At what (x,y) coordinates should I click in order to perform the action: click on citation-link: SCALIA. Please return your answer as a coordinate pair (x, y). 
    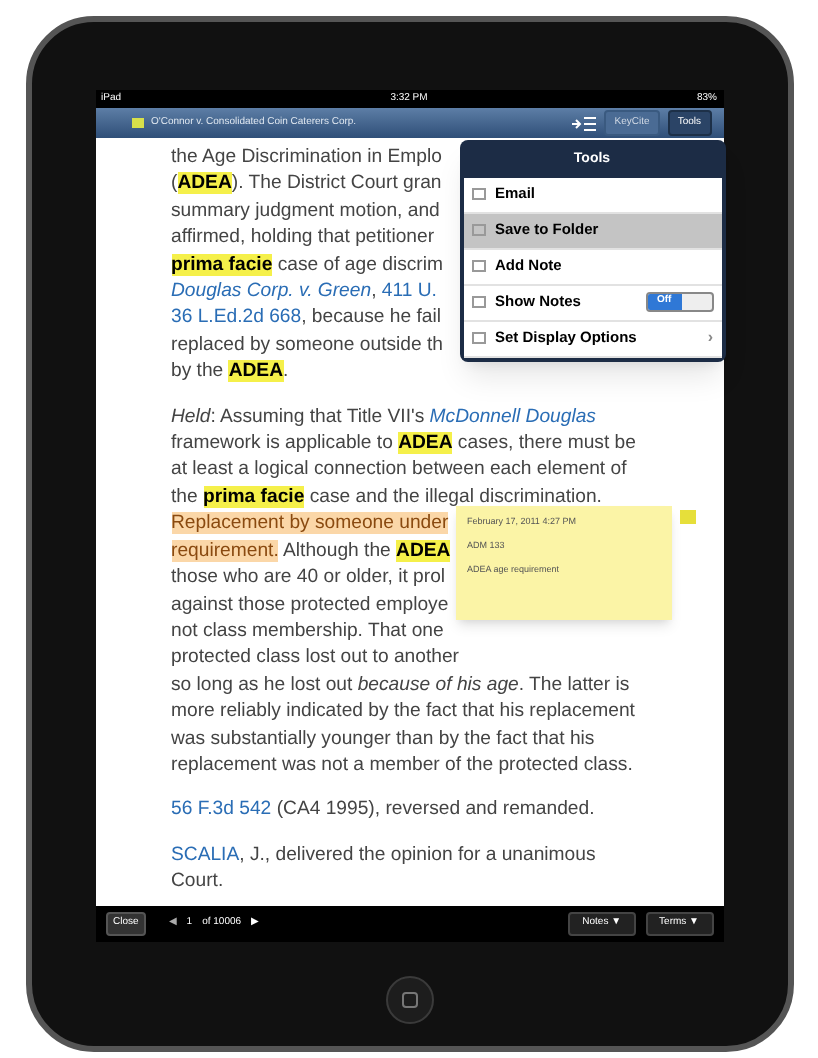
    Looking at the image, I should click on (205, 854).